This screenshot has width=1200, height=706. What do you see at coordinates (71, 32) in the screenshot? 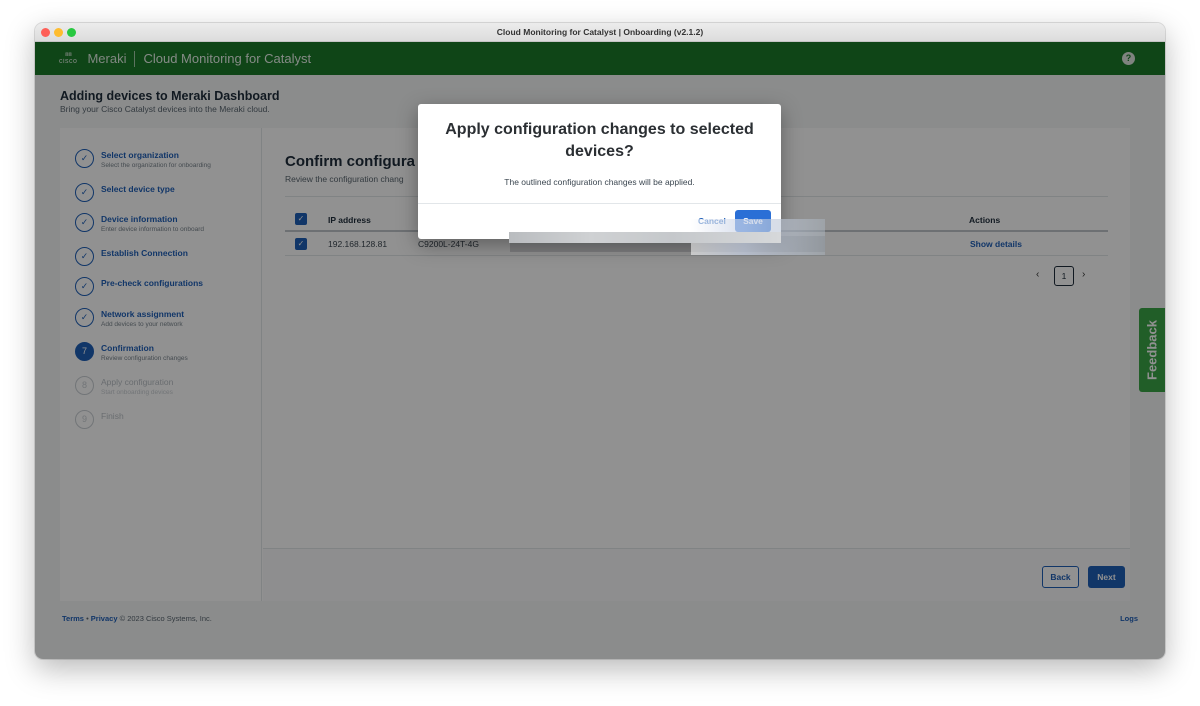
I see `zoom-window-button` at bounding box center [71, 32].